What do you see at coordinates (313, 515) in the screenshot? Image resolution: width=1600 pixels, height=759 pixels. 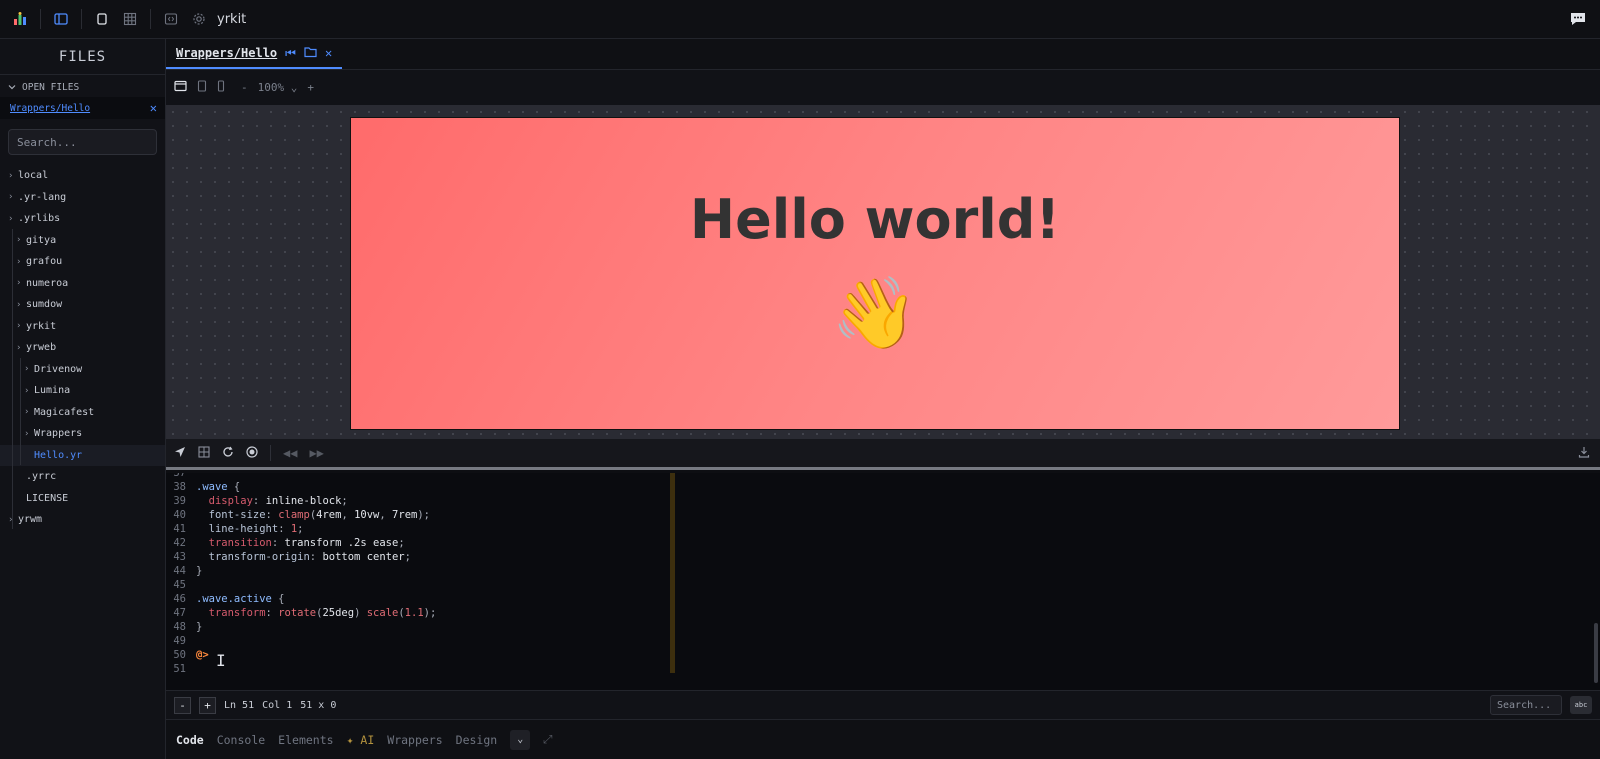 I see `code-text: font-size: clamp(4rem, 10vw, 7rem);` at bounding box center [313, 515].